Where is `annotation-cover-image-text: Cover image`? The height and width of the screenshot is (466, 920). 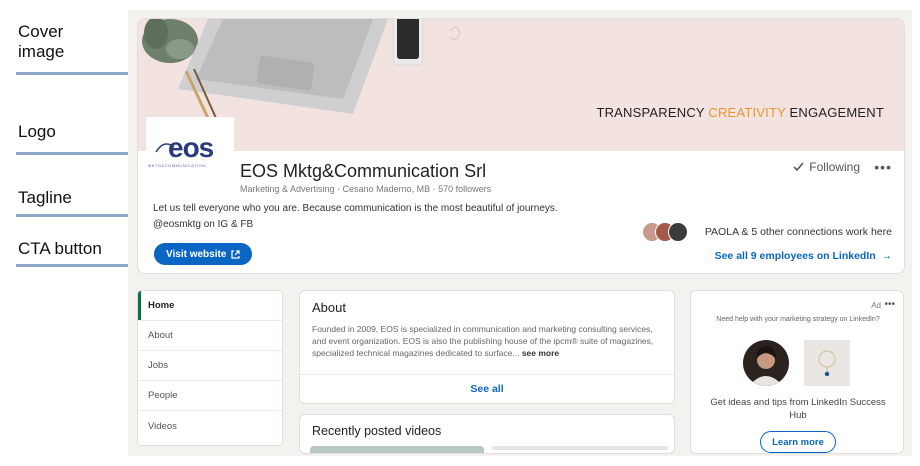
annotation-cover-image-text: Cover image is located at coordinates (41, 41).